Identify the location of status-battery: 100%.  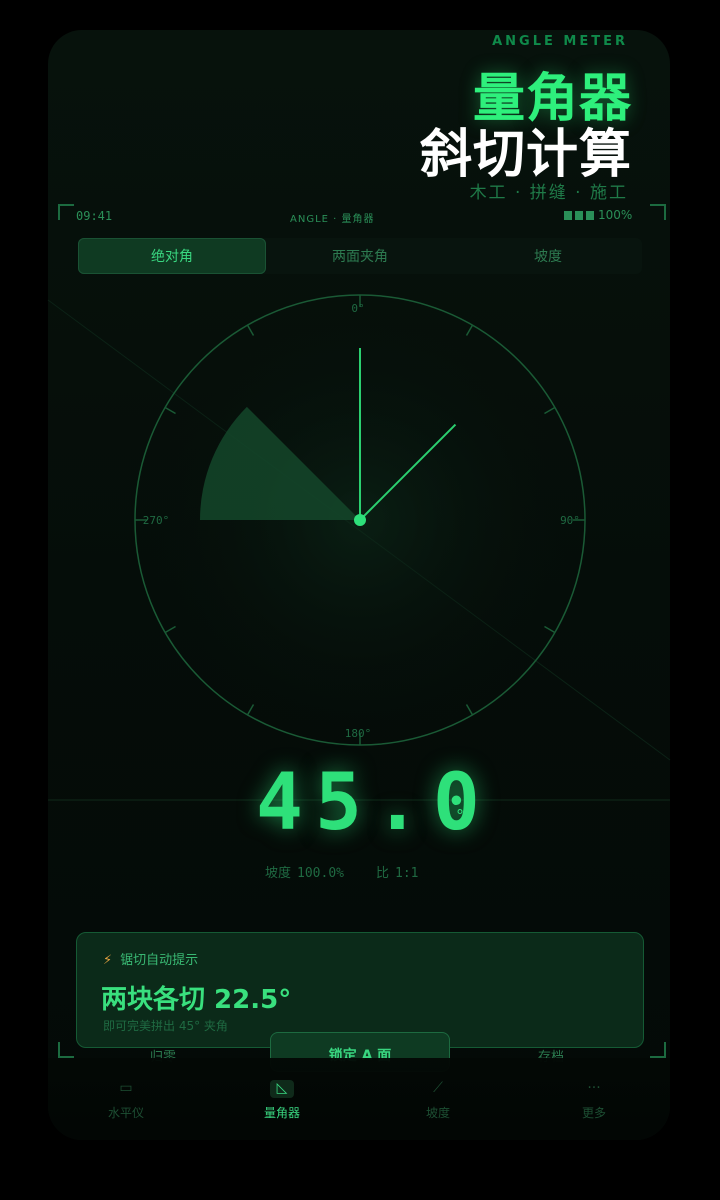
(598, 215).